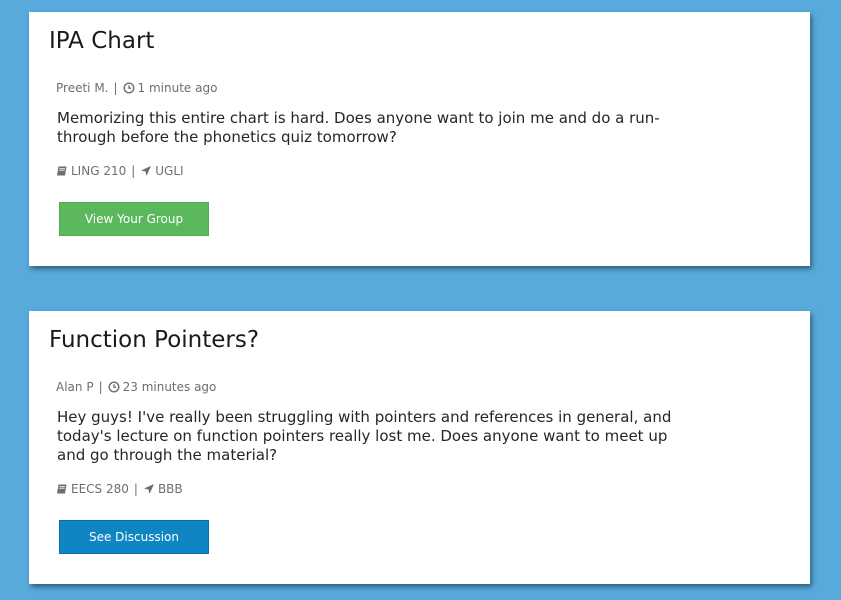  I want to click on post-tags: EECS 280 | BBB, so click(119, 489).